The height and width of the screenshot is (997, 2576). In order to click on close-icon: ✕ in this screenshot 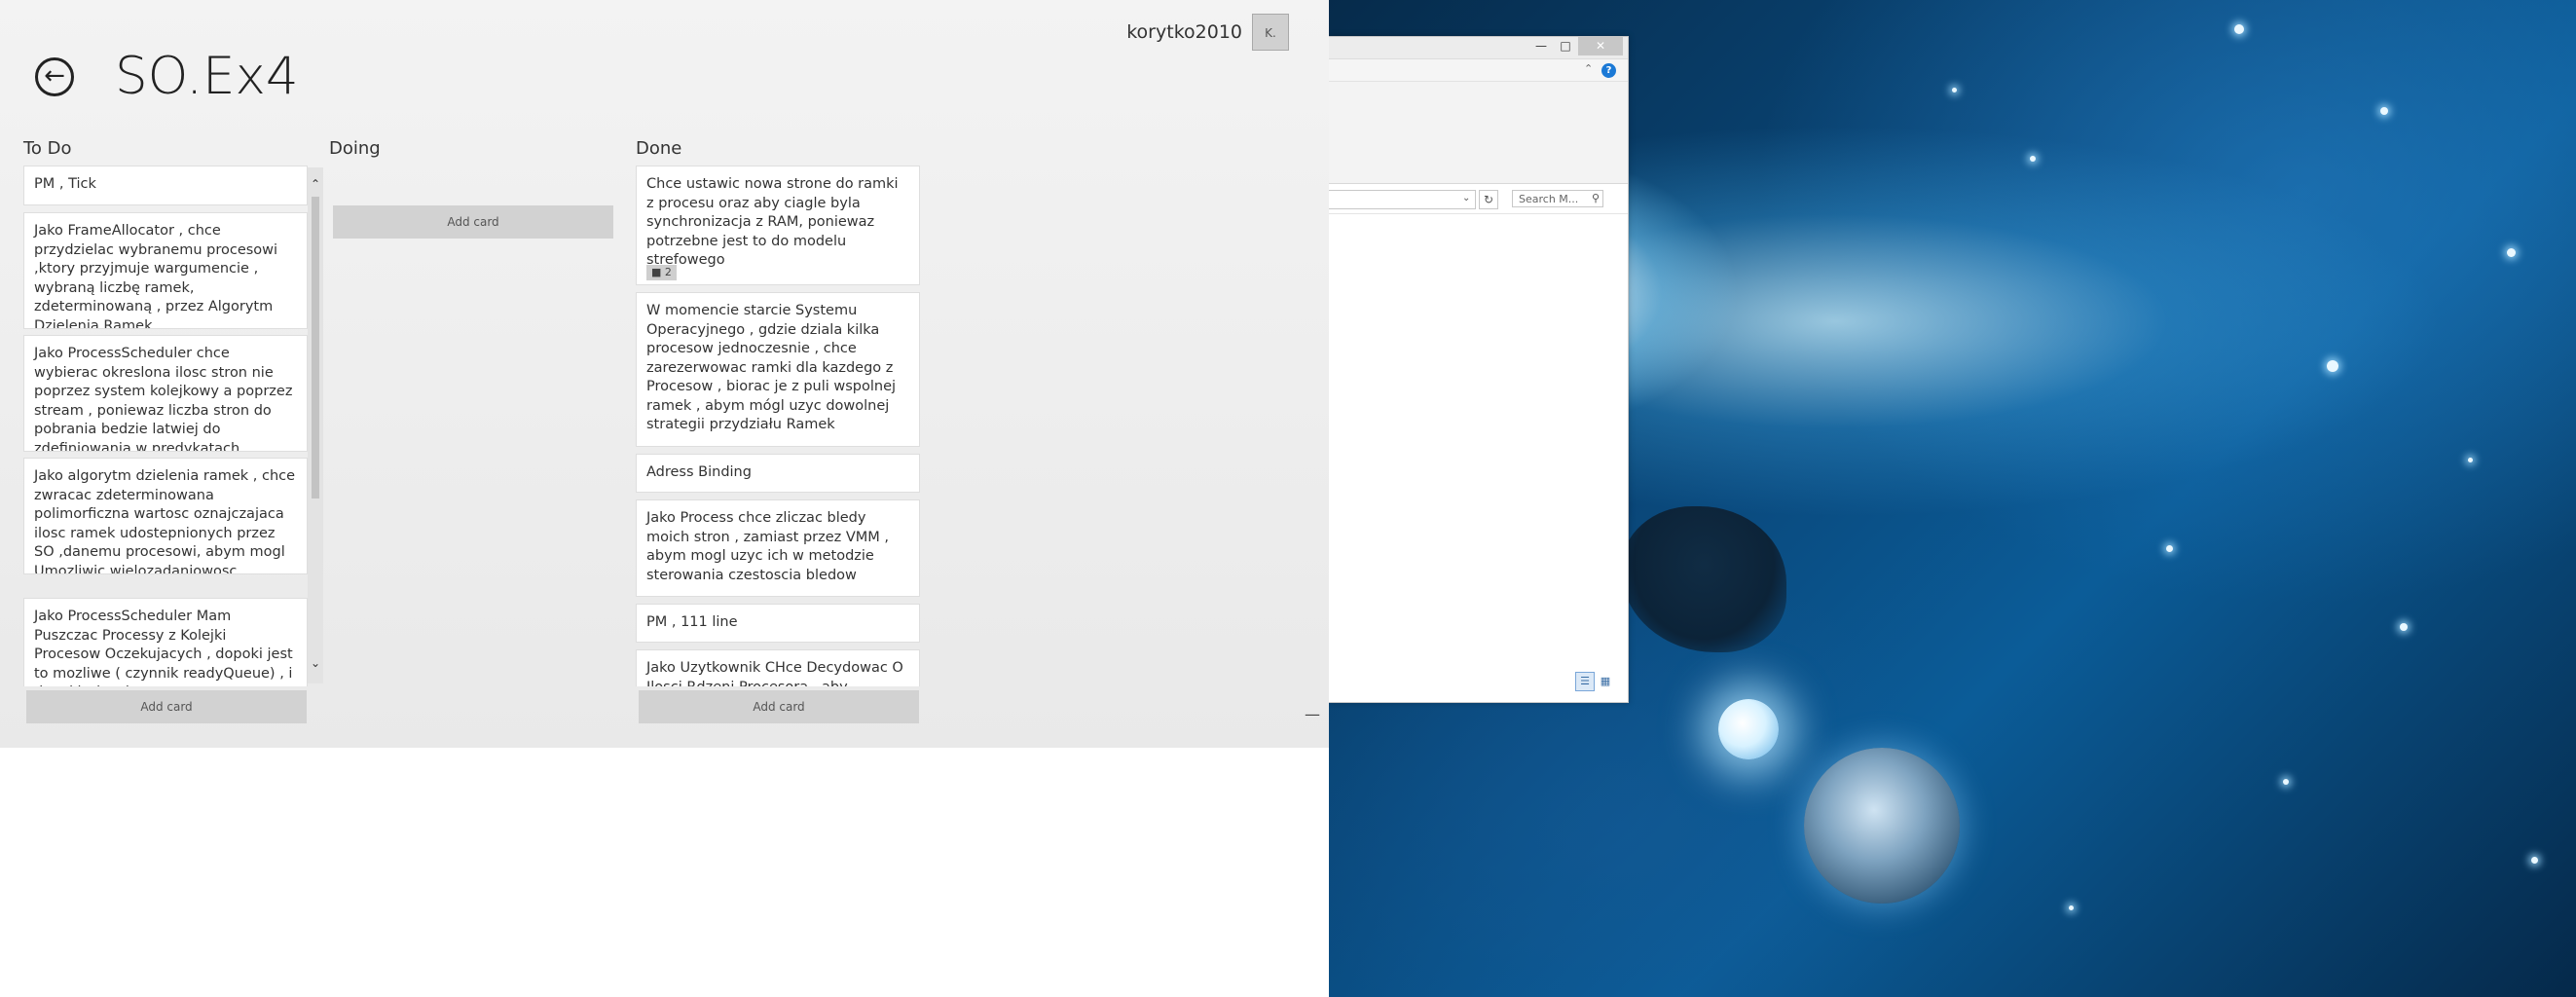, I will do `click(1600, 46)`.